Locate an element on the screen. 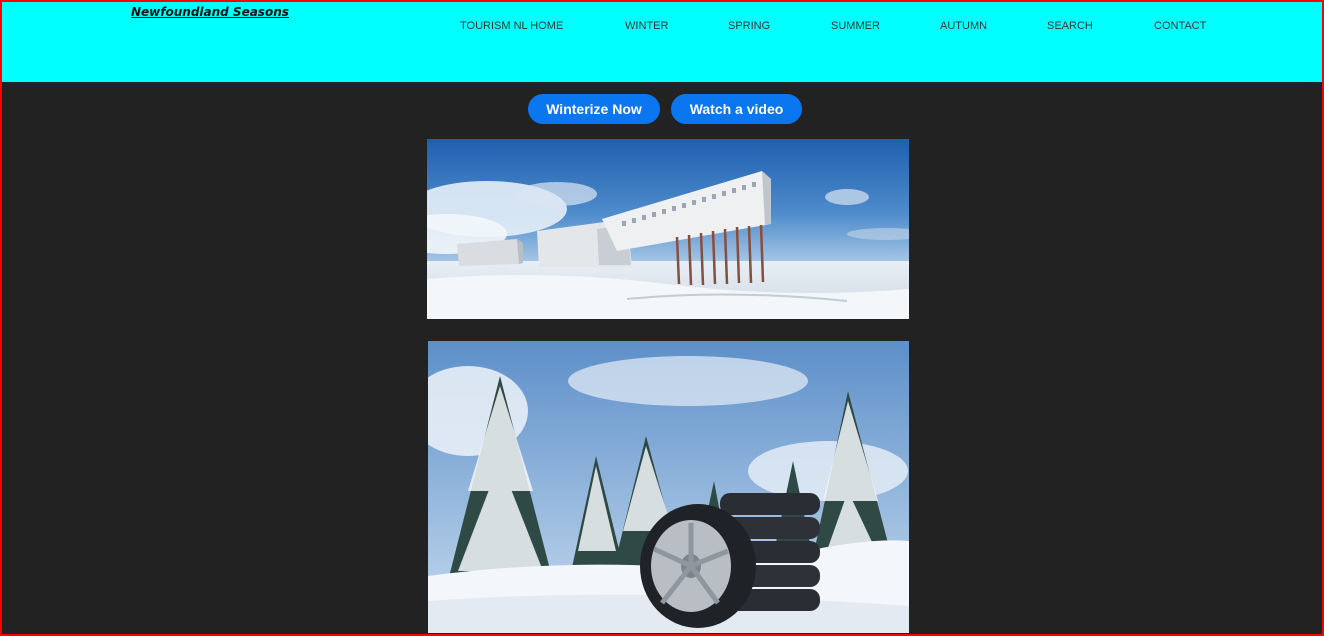 The height and width of the screenshot is (636, 1324). nav-summer: SUMMER is located at coordinates (855, 26).